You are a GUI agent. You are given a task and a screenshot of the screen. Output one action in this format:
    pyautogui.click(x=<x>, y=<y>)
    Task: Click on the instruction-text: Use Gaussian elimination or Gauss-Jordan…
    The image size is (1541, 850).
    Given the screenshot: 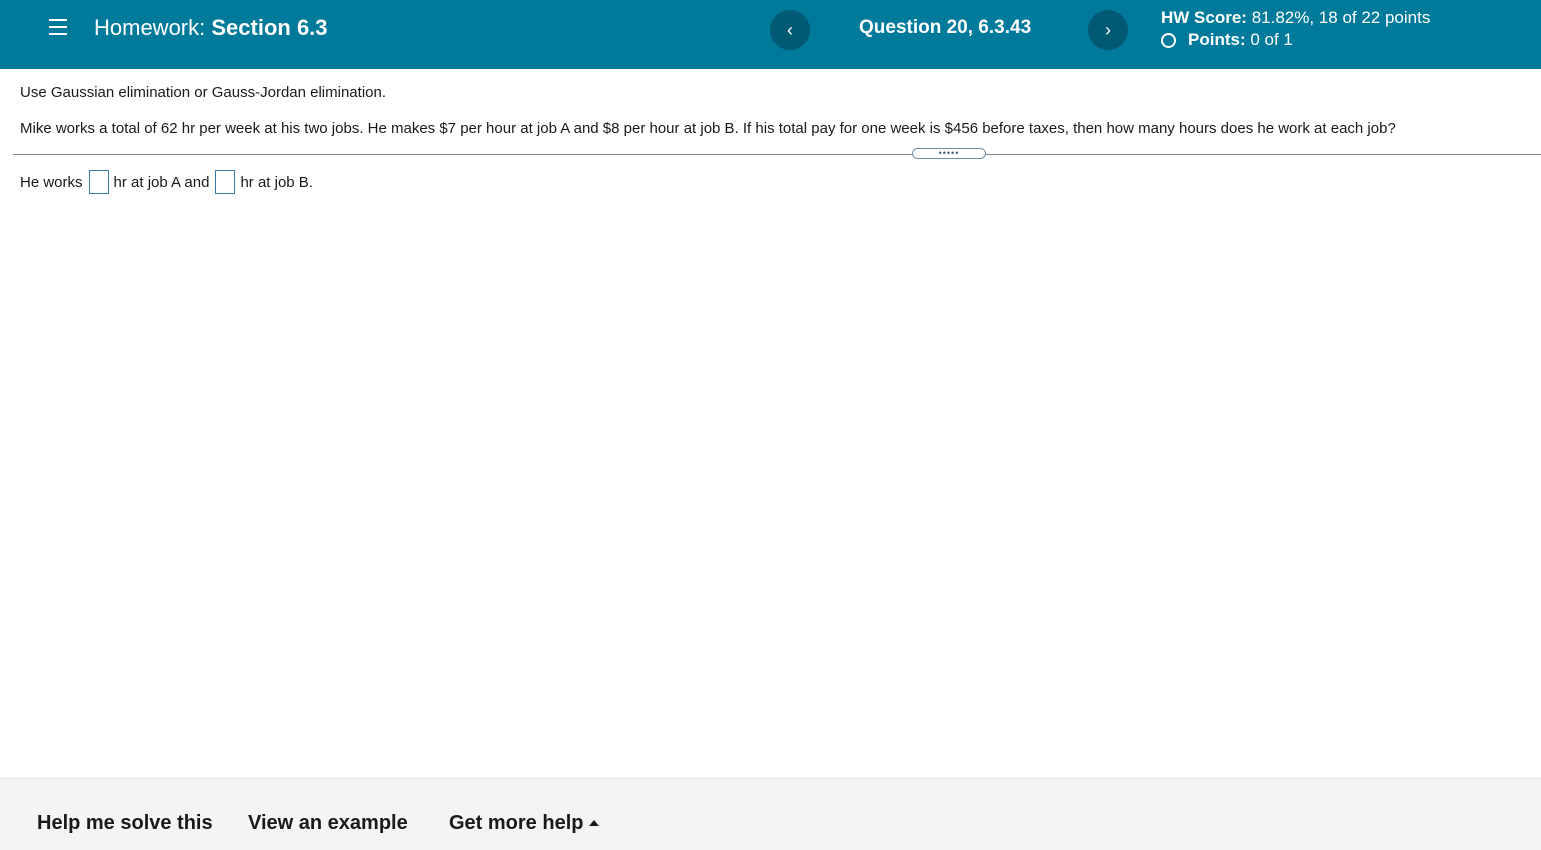 What is the action you would take?
    pyautogui.click(x=203, y=92)
    